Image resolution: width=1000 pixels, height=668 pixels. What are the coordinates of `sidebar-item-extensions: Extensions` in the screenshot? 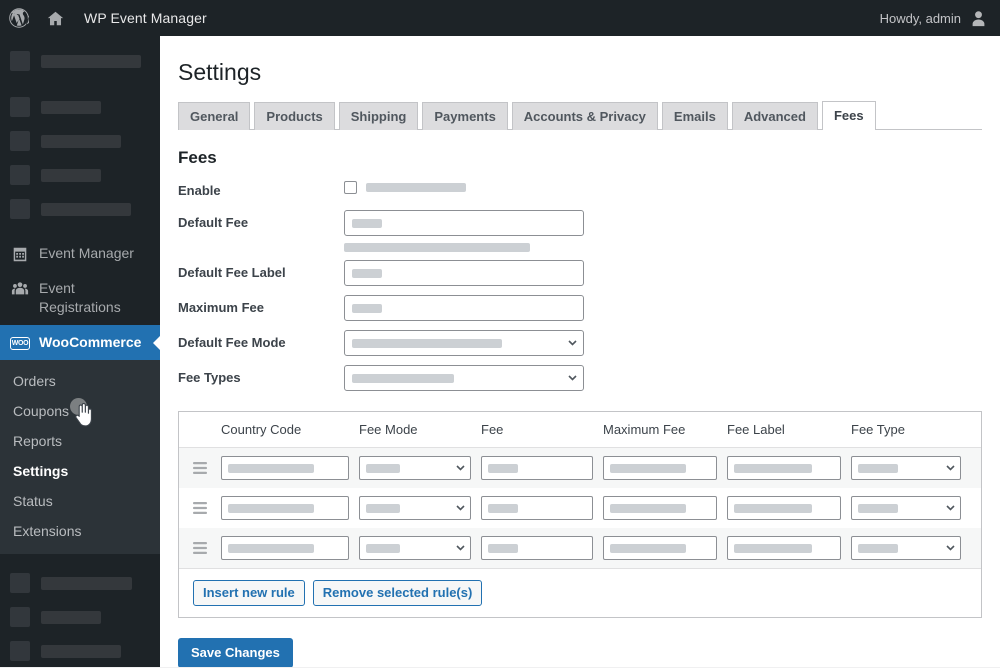 It's located at (80, 531).